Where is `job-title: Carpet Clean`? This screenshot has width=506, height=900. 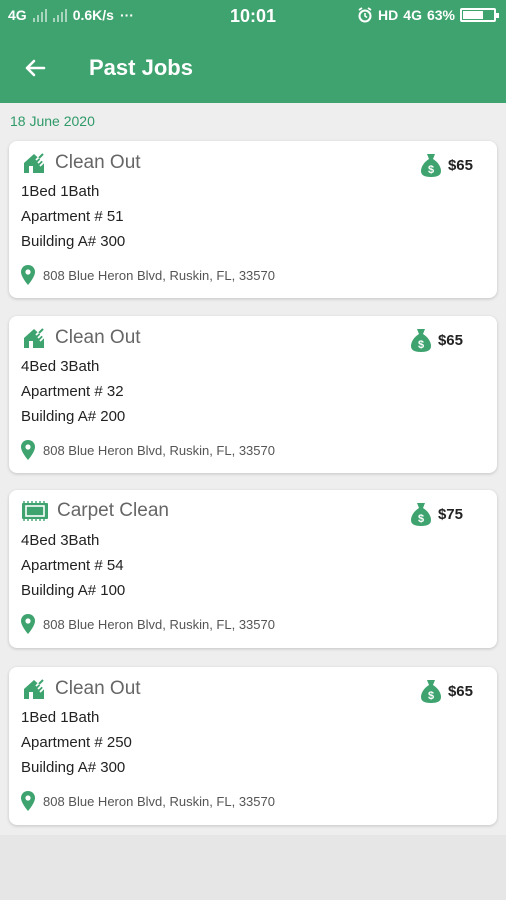 job-title: Carpet Clean is located at coordinates (113, 510).